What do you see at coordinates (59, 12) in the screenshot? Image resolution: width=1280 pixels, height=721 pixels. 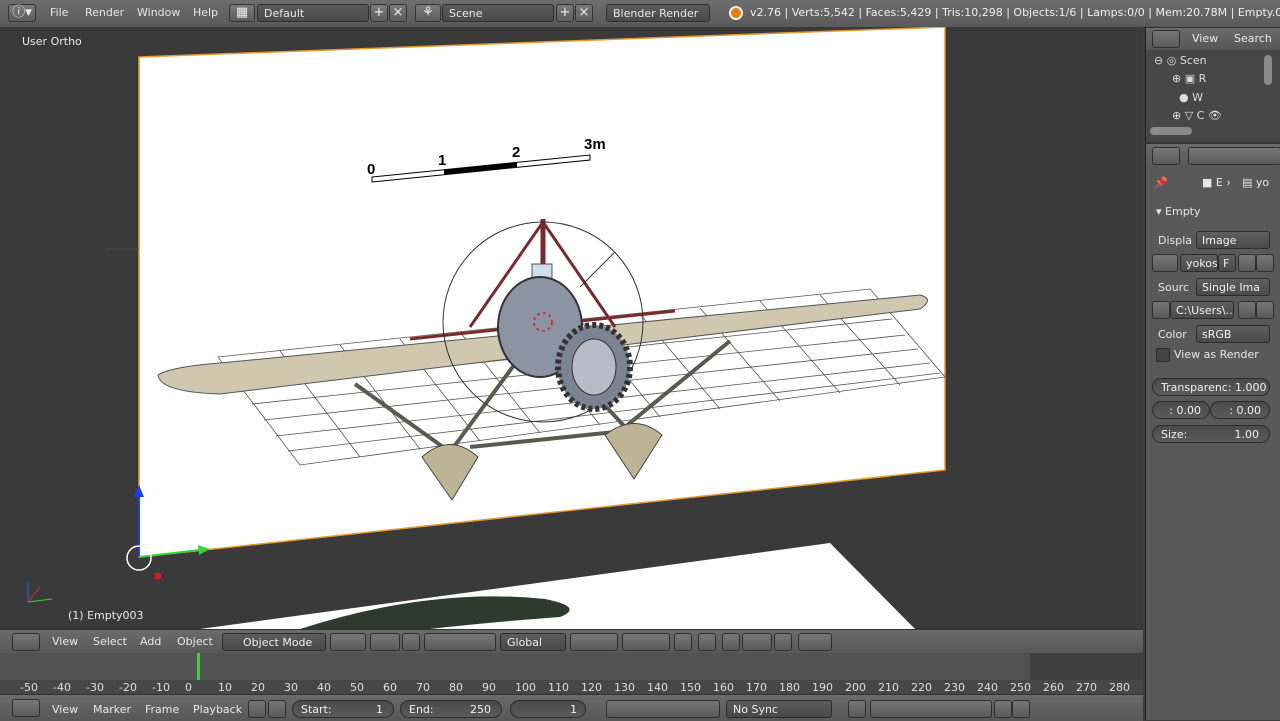 I see `menu-file: File` at bounding box center [59, 12].